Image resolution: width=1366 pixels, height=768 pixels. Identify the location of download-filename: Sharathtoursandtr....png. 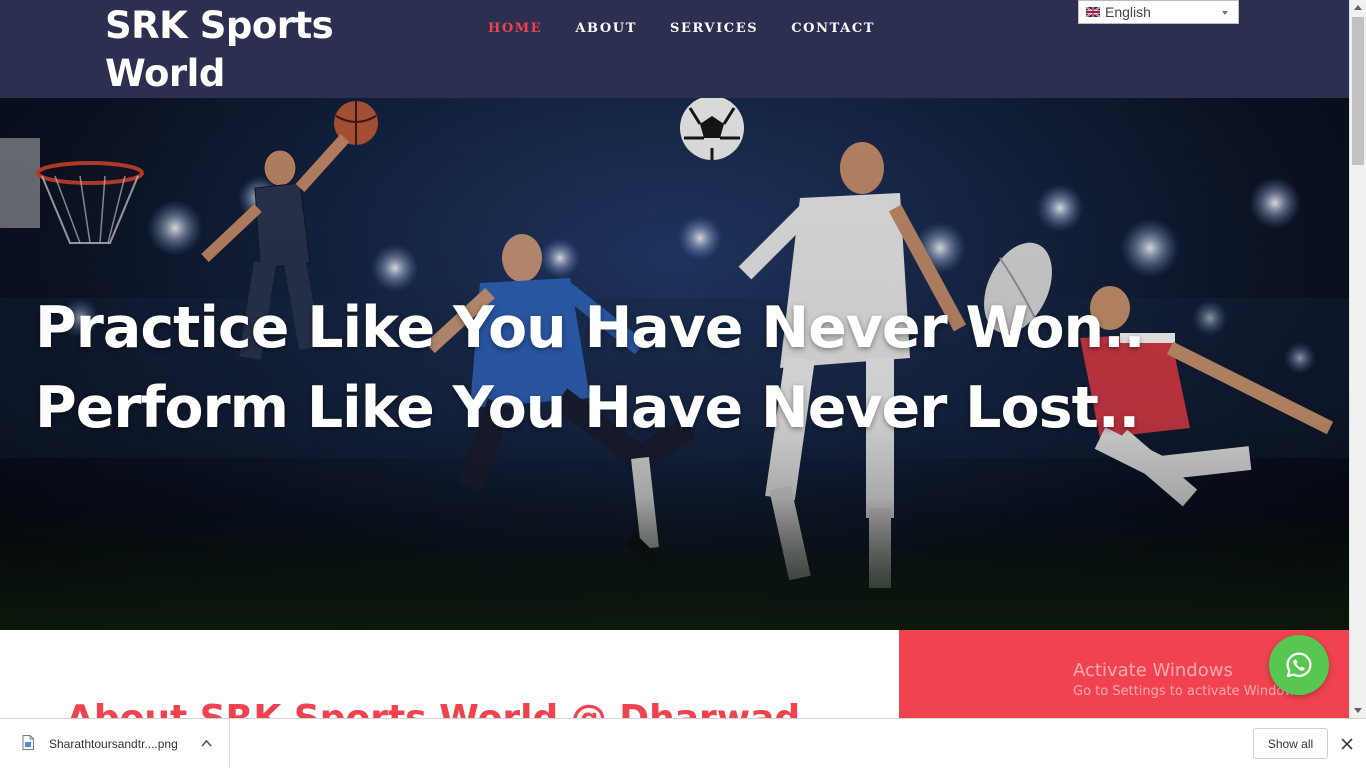
(113, 744).